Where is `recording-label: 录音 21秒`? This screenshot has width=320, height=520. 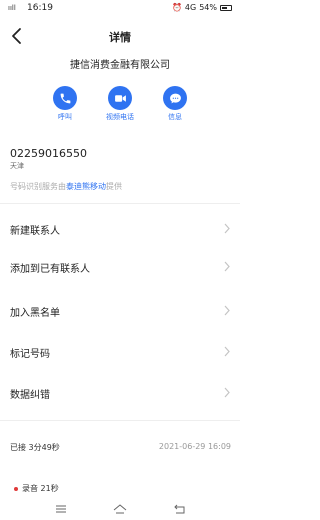 recording-label: 录音 21秒 is located at coordinates (40, 488).